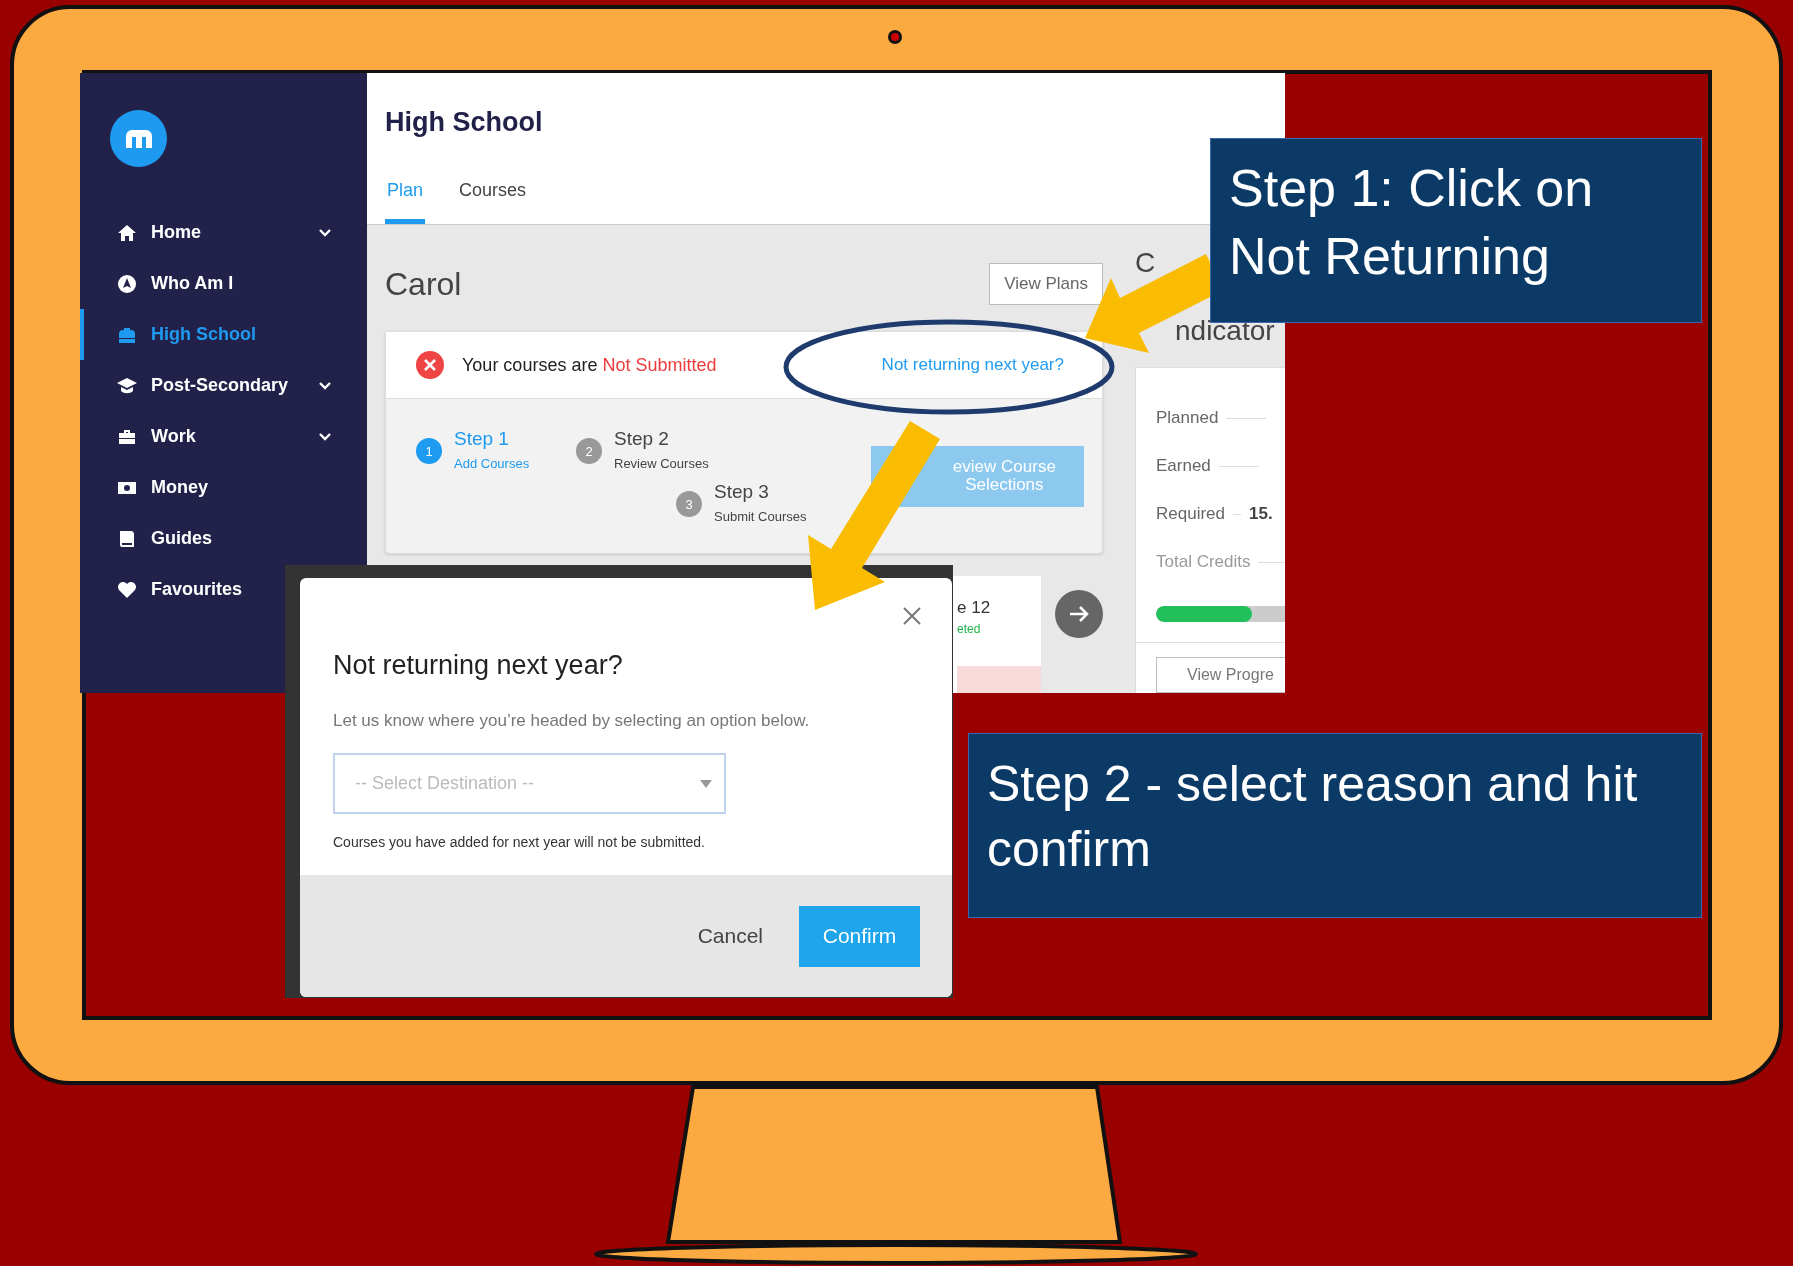 The image size is (1793, 1266). Describe the element at coordinates (760, 516) in the screenshot. I see `step-subtitle: Submit Courses` at that location.